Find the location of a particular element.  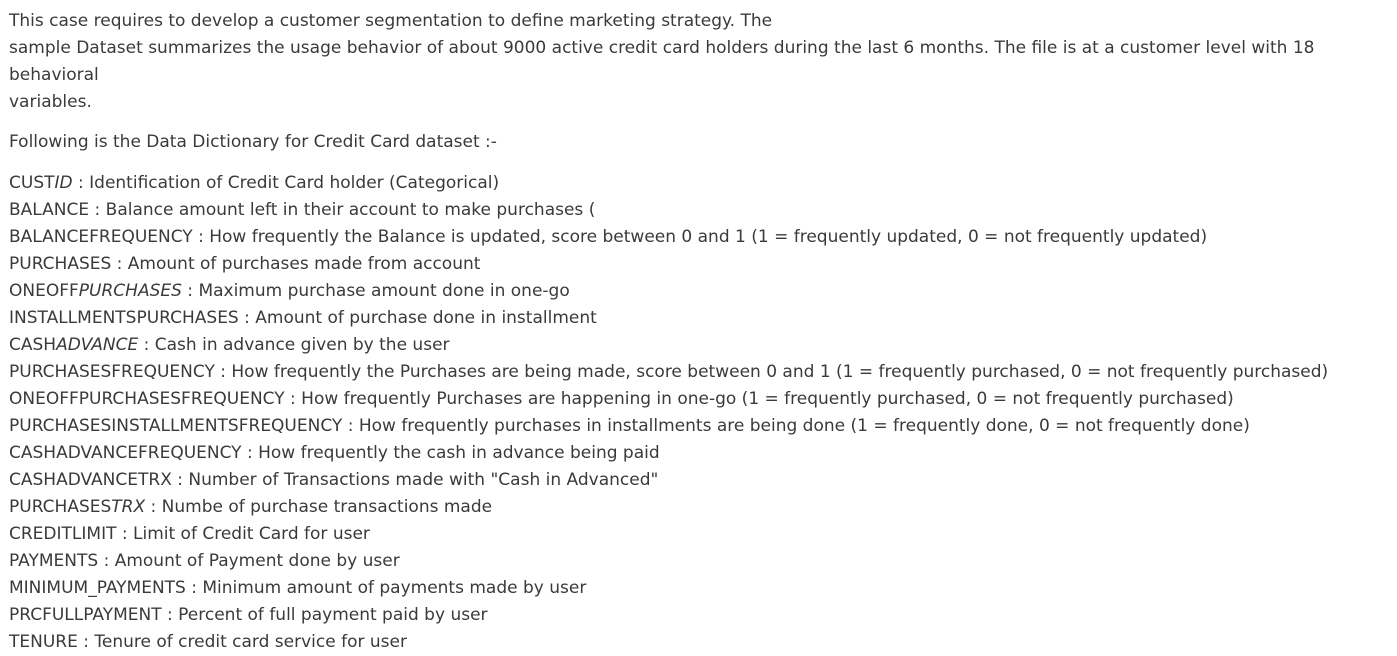

dictionary-term: BALANCEFREQUENCY is located at coordinates (101, 237).